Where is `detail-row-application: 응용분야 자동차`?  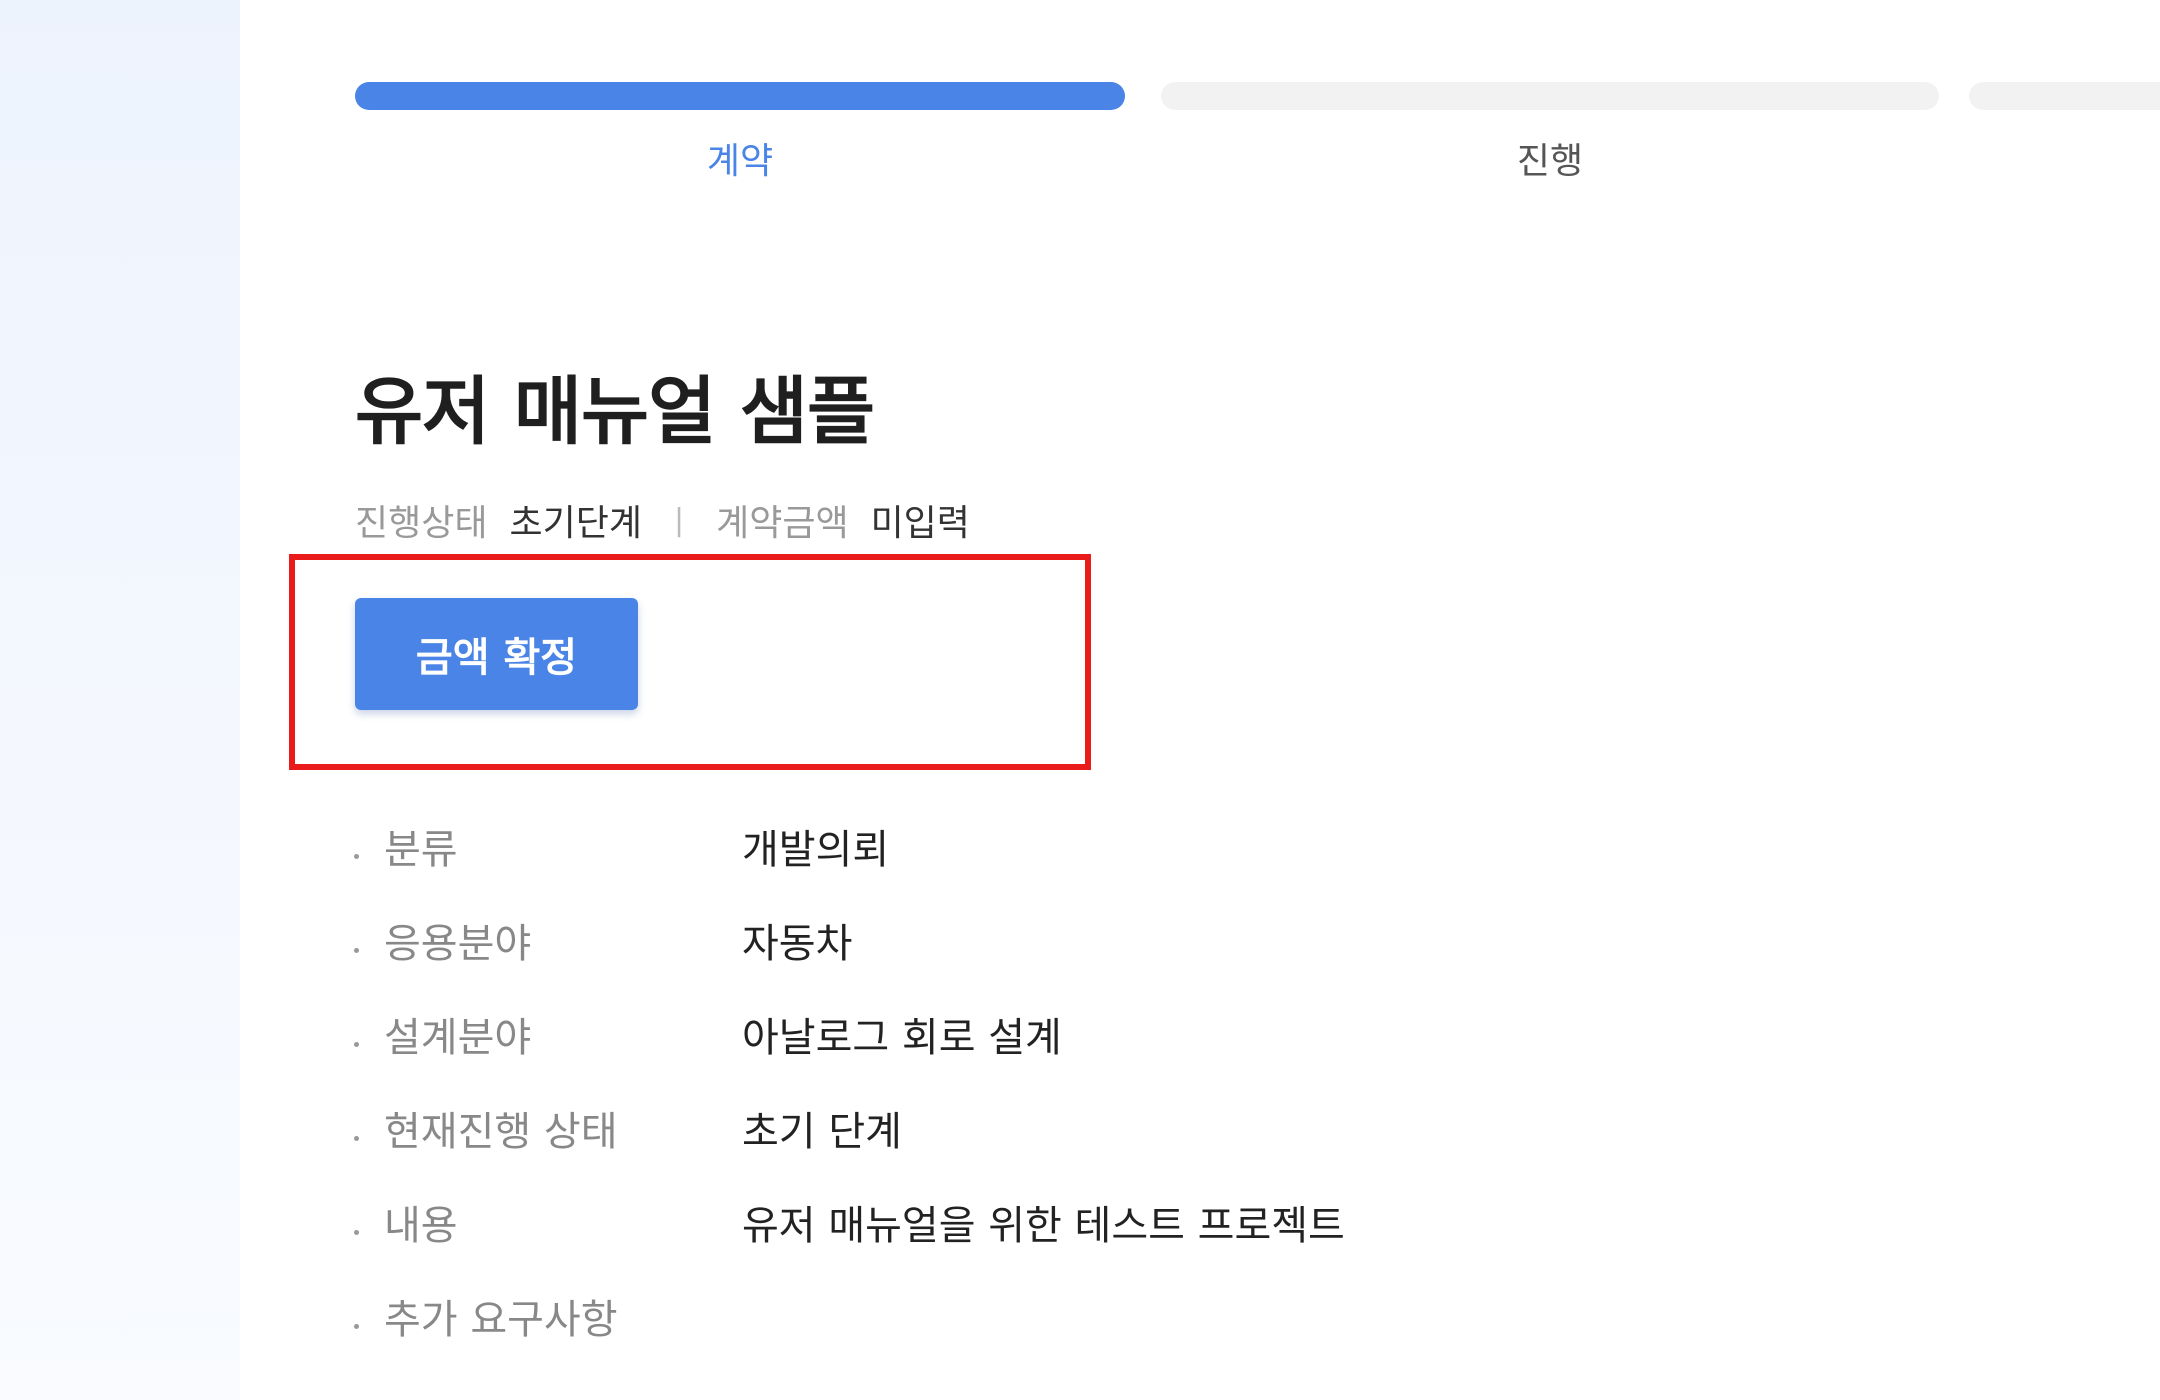
detail-row-application: 응용분야 자동차 is located at coordinates (950, 959).